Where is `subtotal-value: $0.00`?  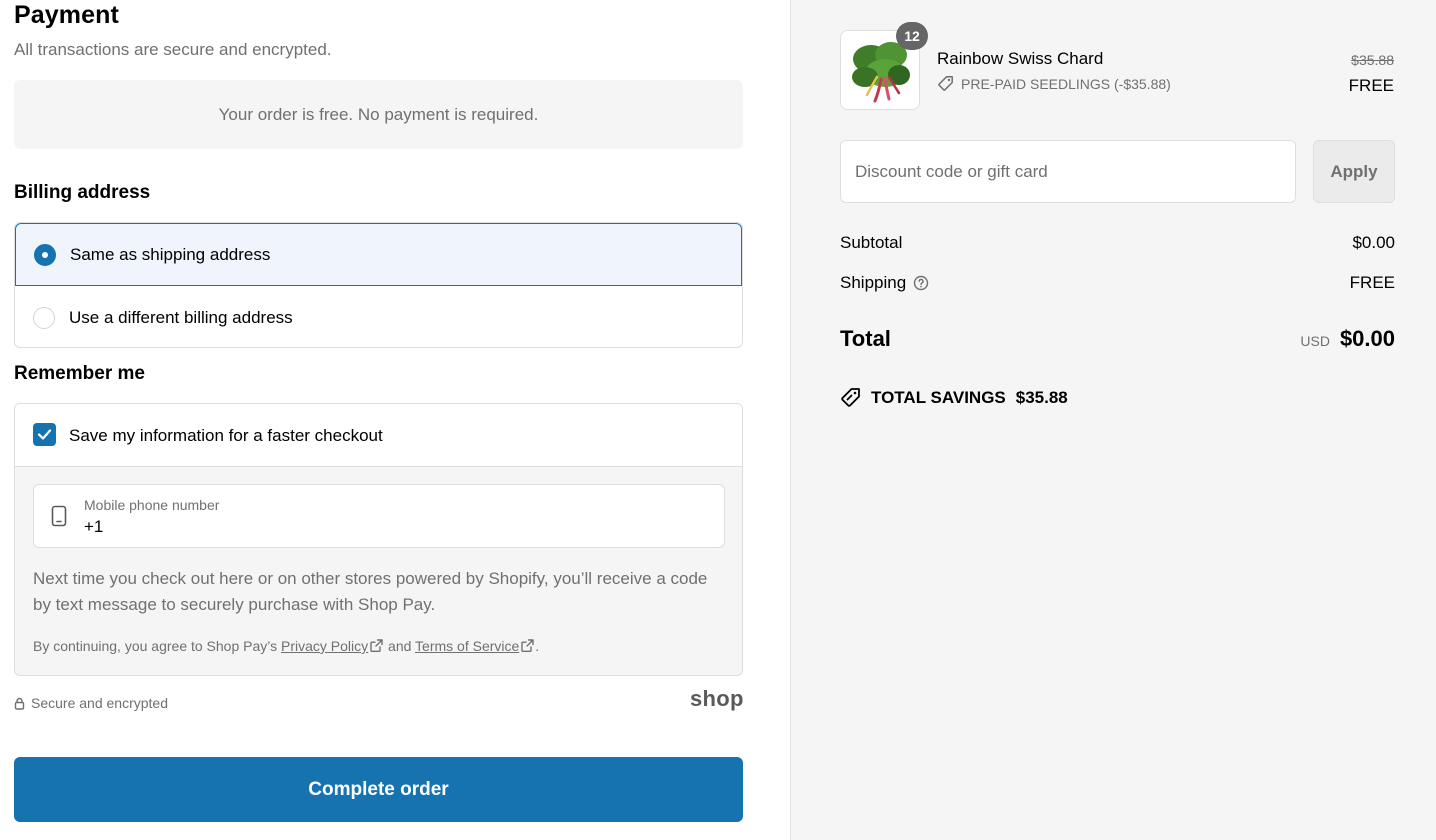
subtotal-value: $0.00 is located at coordinates (1373, 242).